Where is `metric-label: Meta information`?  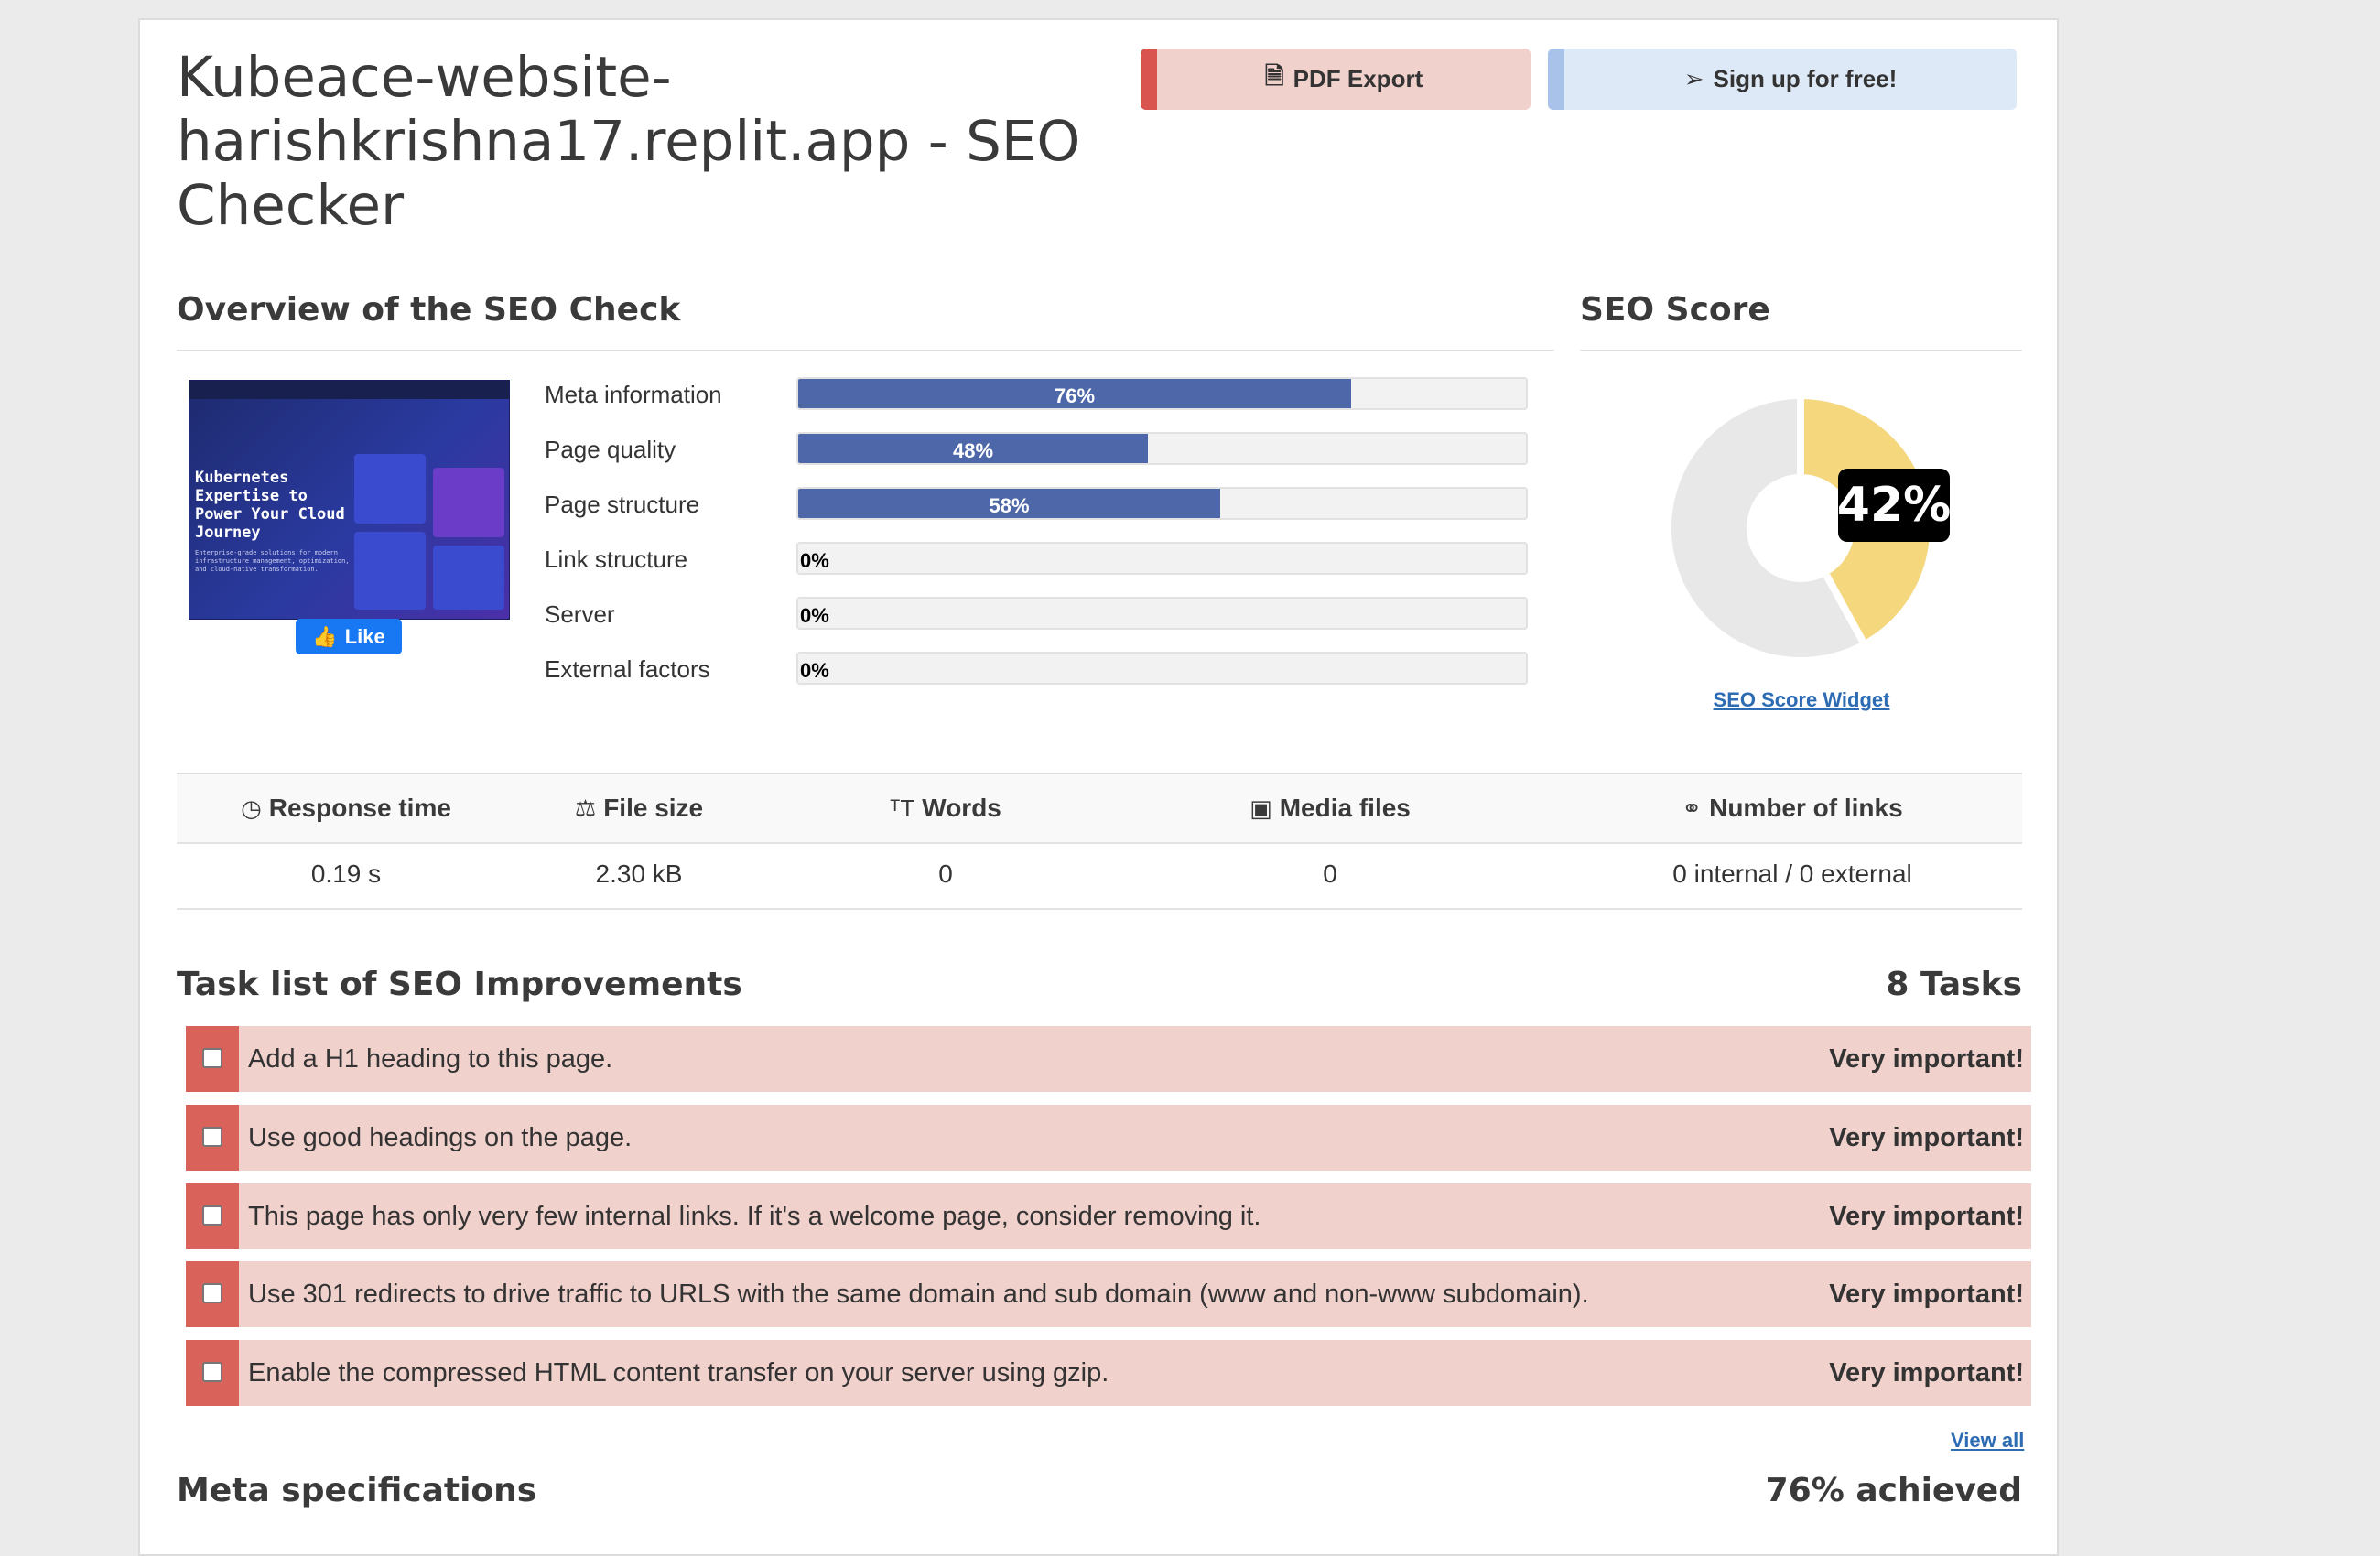
metric-label: Meta information is located at coordinates (633, 394).